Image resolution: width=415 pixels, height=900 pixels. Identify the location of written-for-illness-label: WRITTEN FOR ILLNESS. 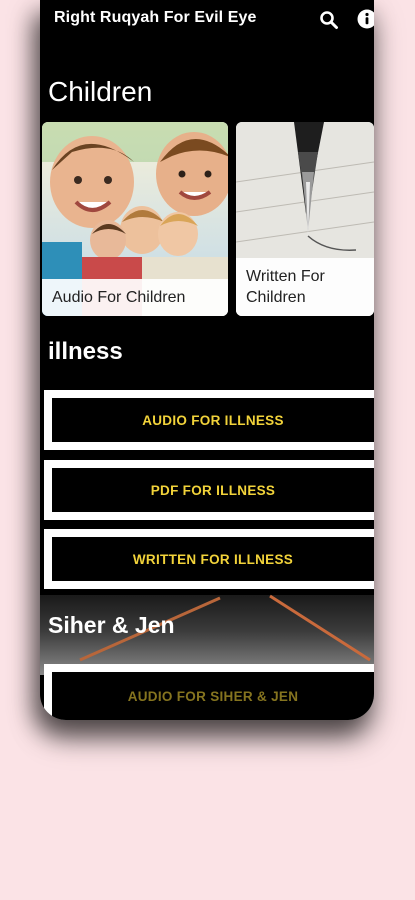
(213, 559).